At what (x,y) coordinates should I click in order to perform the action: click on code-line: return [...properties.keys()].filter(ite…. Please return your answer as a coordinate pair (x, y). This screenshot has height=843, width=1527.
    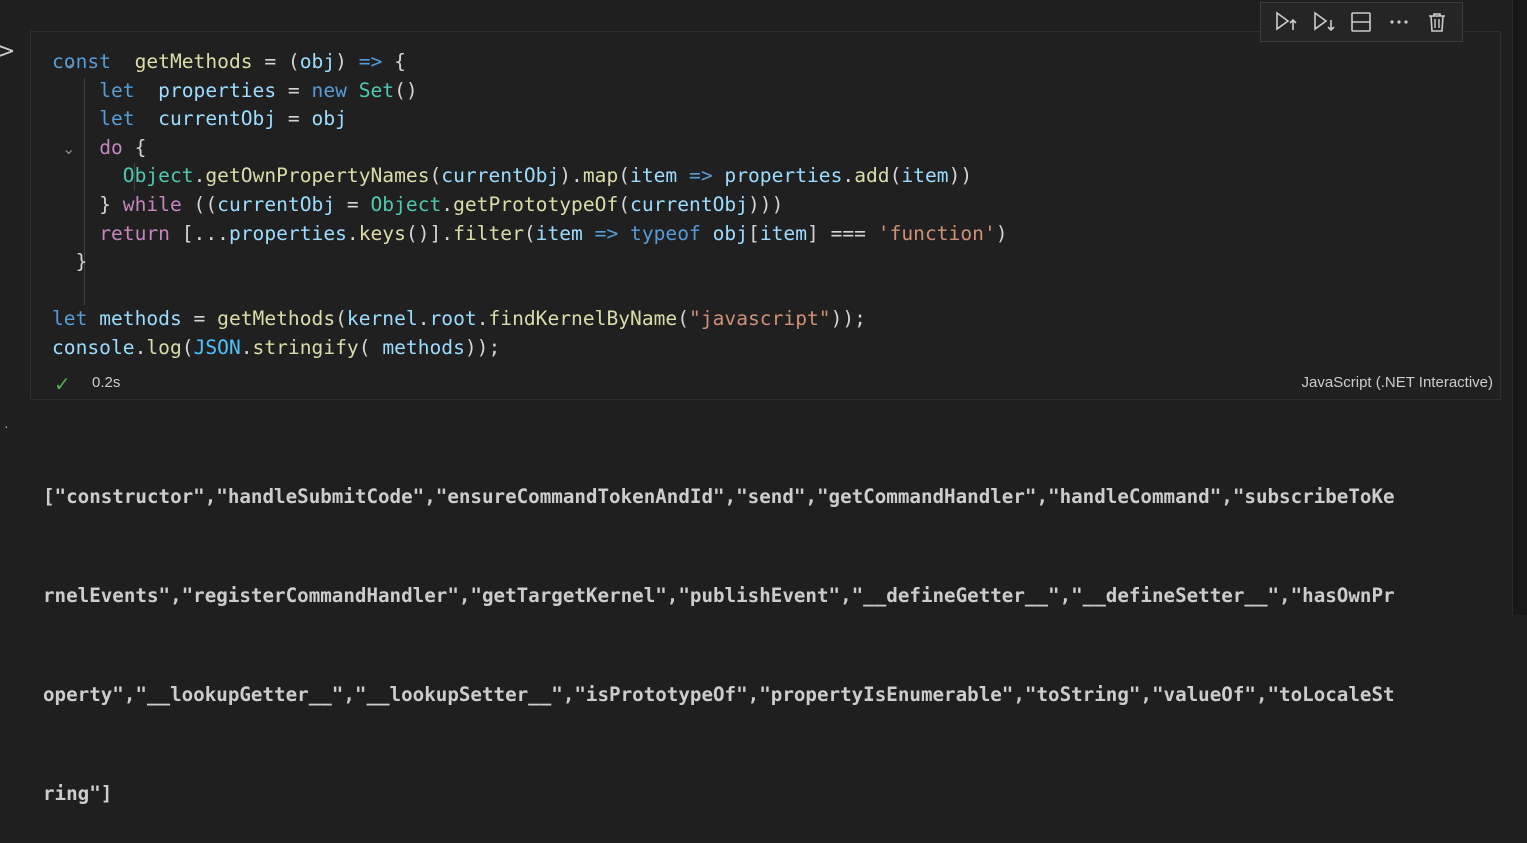
    Looking at the image, I should click on (530, 234).